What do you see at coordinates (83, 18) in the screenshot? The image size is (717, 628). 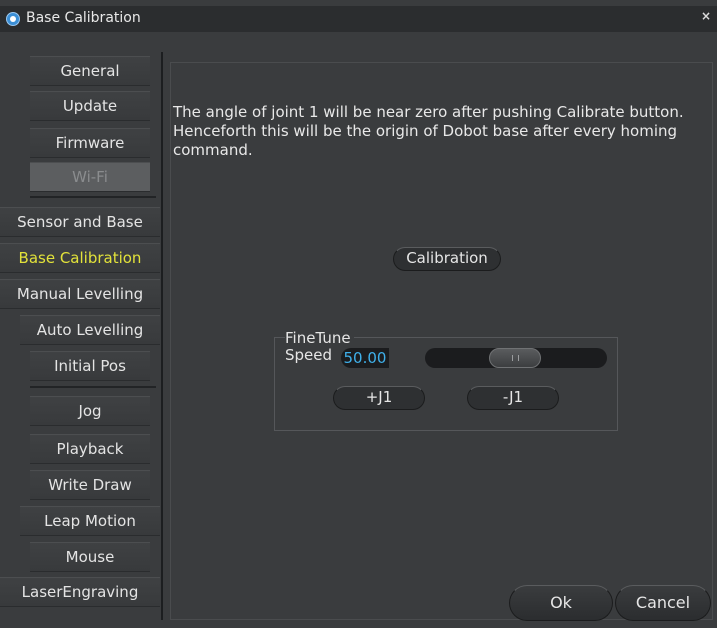 I see `window-title: Base Calibration` at bounding box center [83, 18].